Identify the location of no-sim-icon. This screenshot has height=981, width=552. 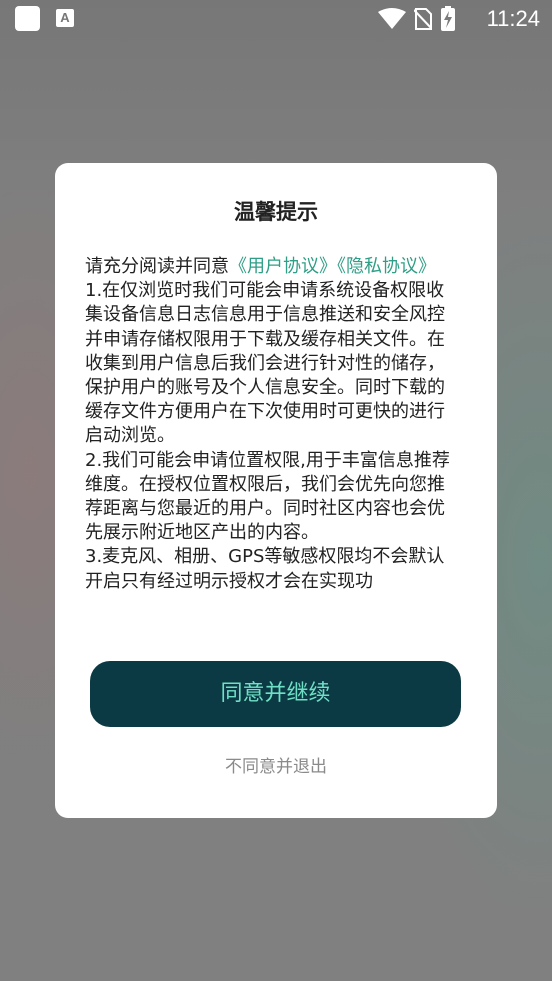
(423, 18).